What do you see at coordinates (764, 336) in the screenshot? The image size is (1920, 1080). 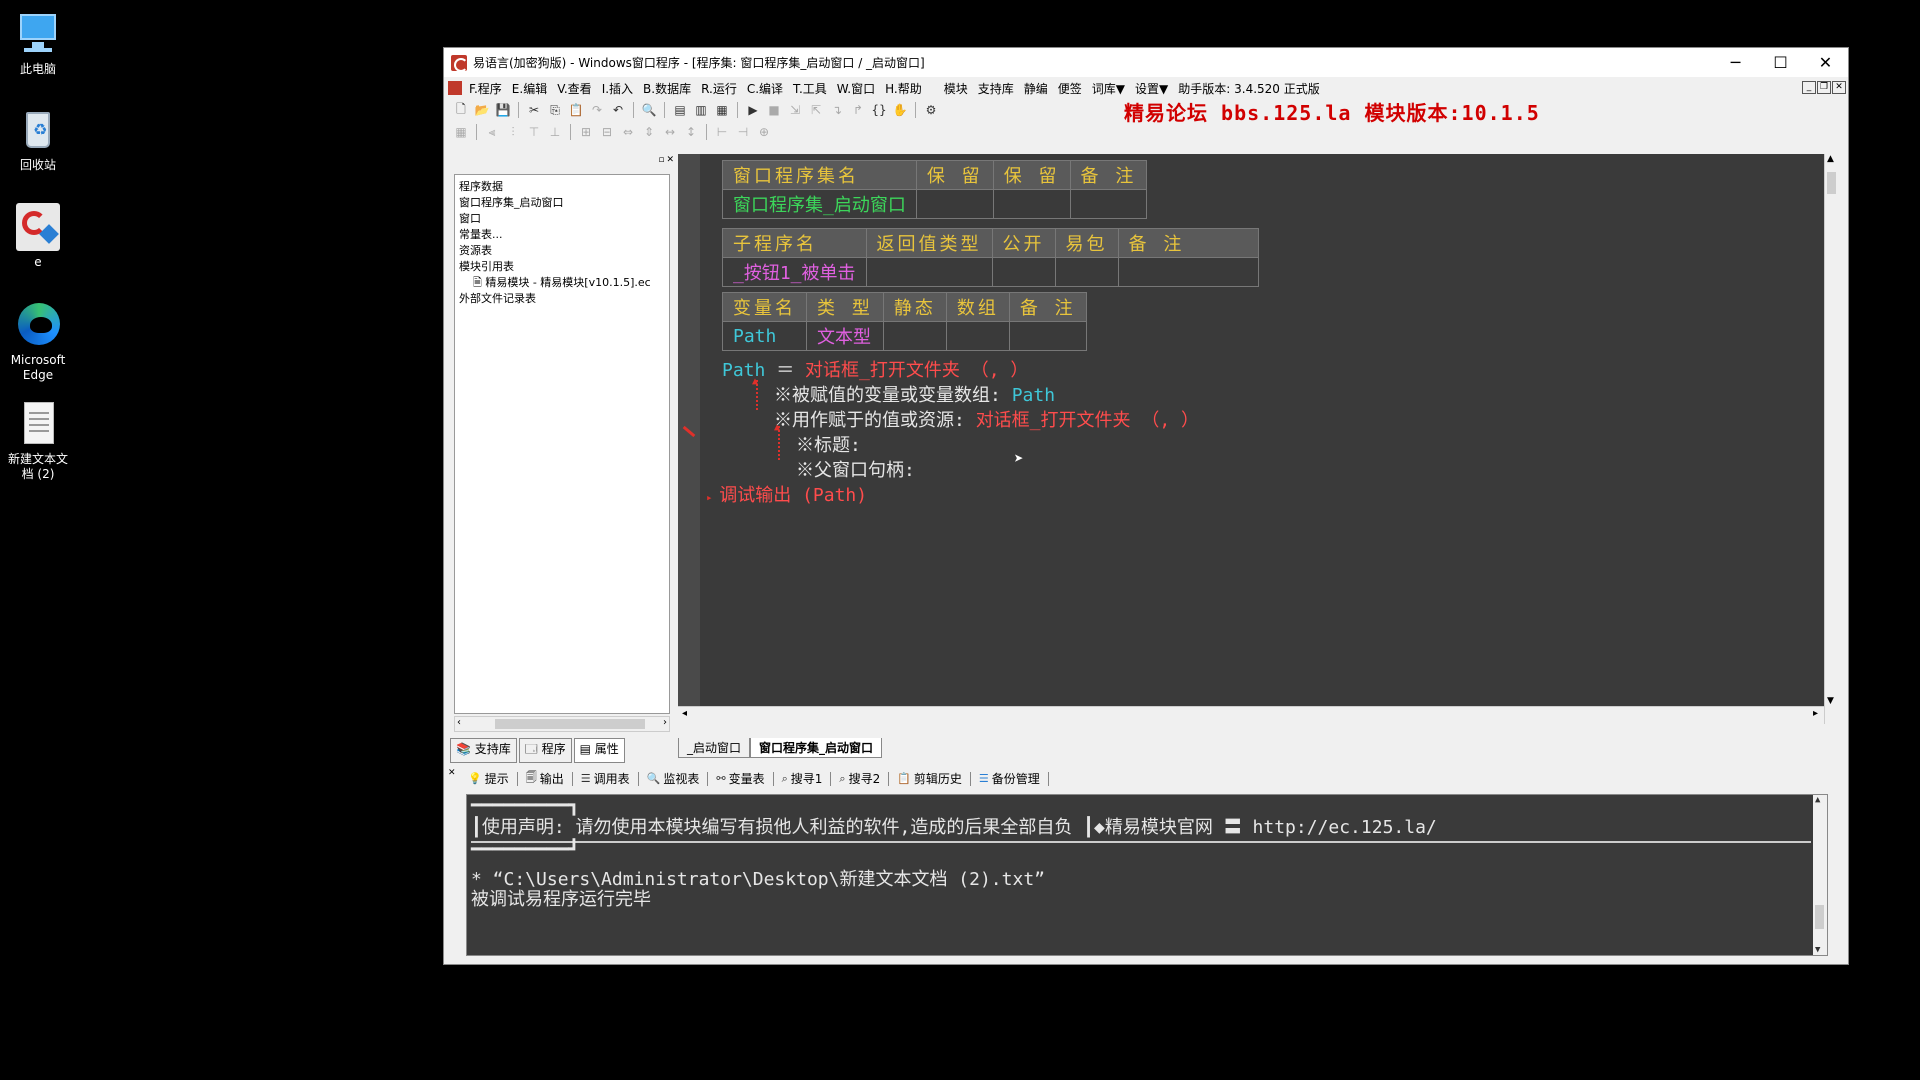 I see `variable-name-cell: Path` at bounding box center [764, 336].